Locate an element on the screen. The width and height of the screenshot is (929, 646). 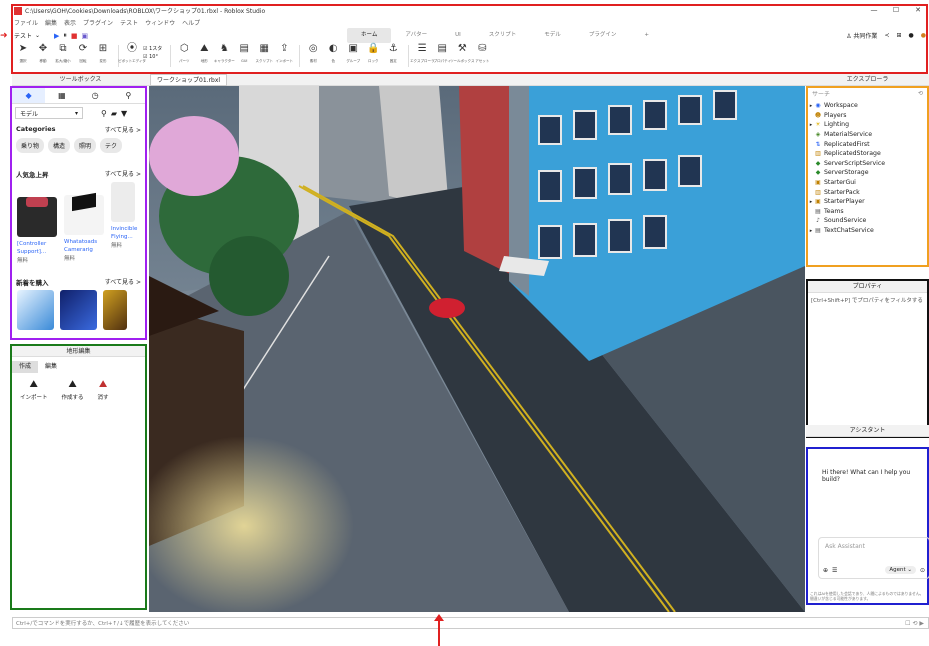
explorer-item-label: ReplicatedFirst is located at coordinates (847, 144).